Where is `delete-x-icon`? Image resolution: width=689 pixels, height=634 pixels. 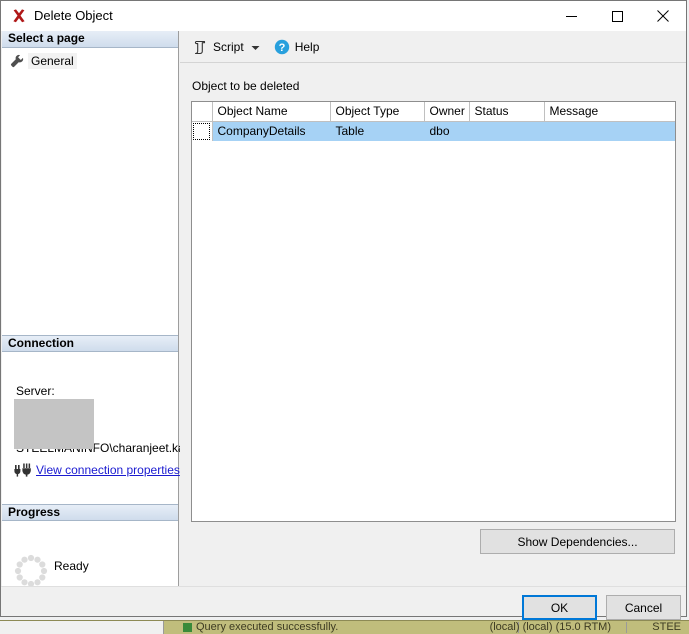 delete-x-icon is located at coordinates (19, 16).